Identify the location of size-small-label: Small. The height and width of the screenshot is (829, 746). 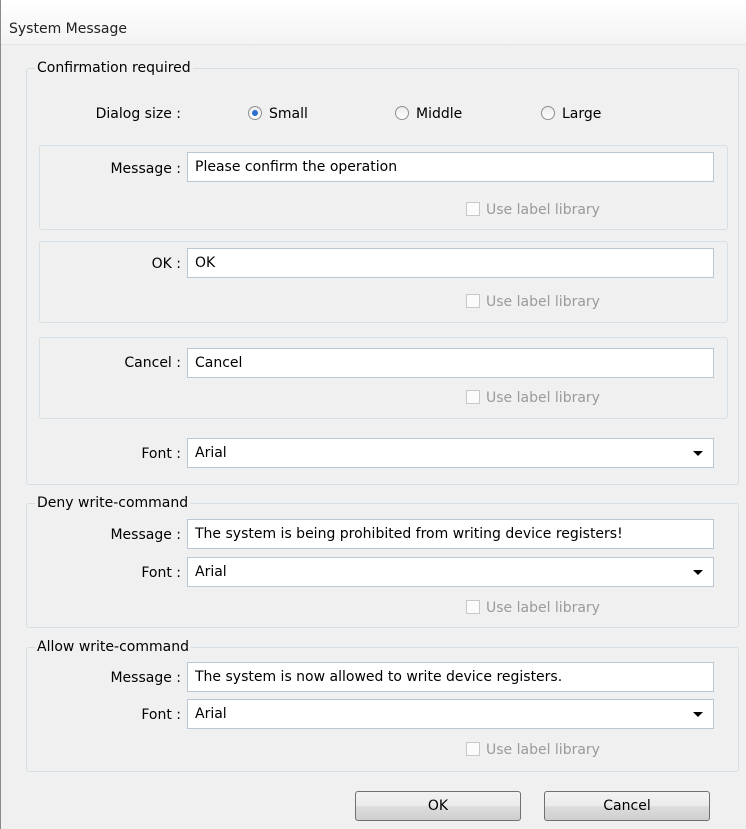
(288, 114).